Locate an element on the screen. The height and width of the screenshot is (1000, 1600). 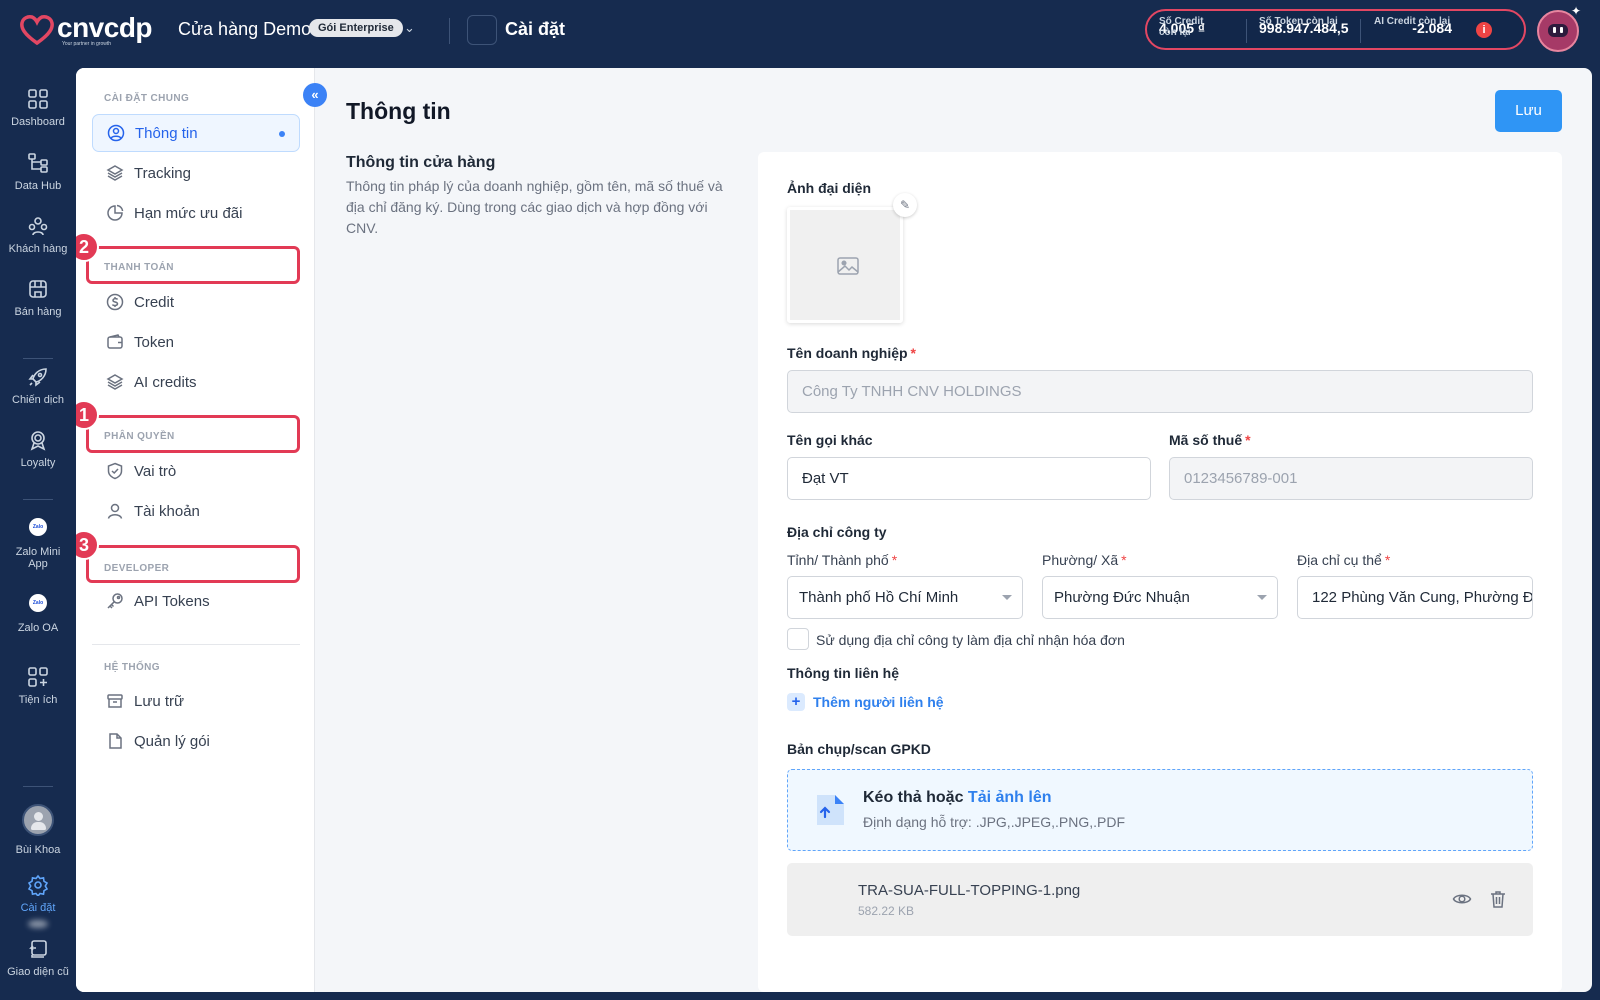
settings-item-roles: Vai trò is located at coordinates (196, 471).